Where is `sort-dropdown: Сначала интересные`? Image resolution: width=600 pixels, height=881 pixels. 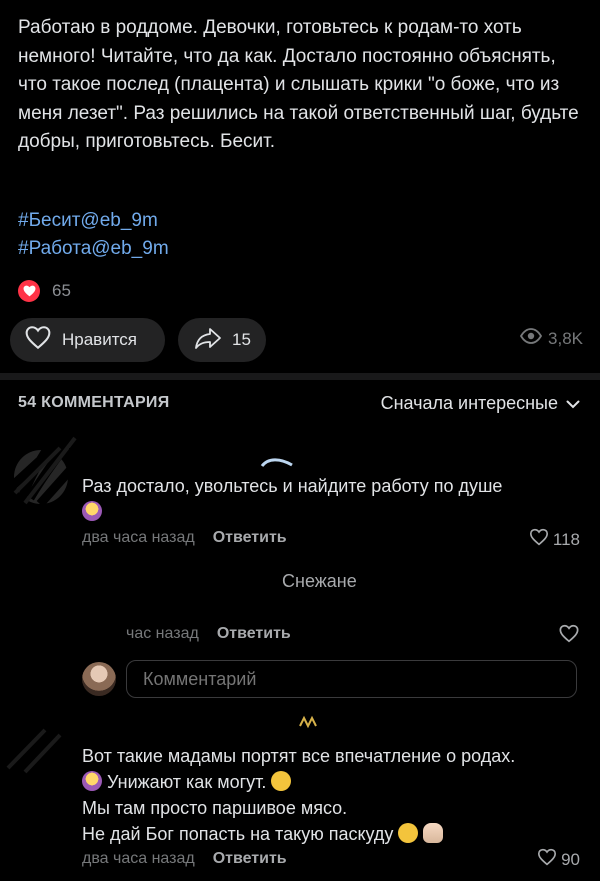 sort-dropdown: Сначала интересные is located at coordinates (480, 403).